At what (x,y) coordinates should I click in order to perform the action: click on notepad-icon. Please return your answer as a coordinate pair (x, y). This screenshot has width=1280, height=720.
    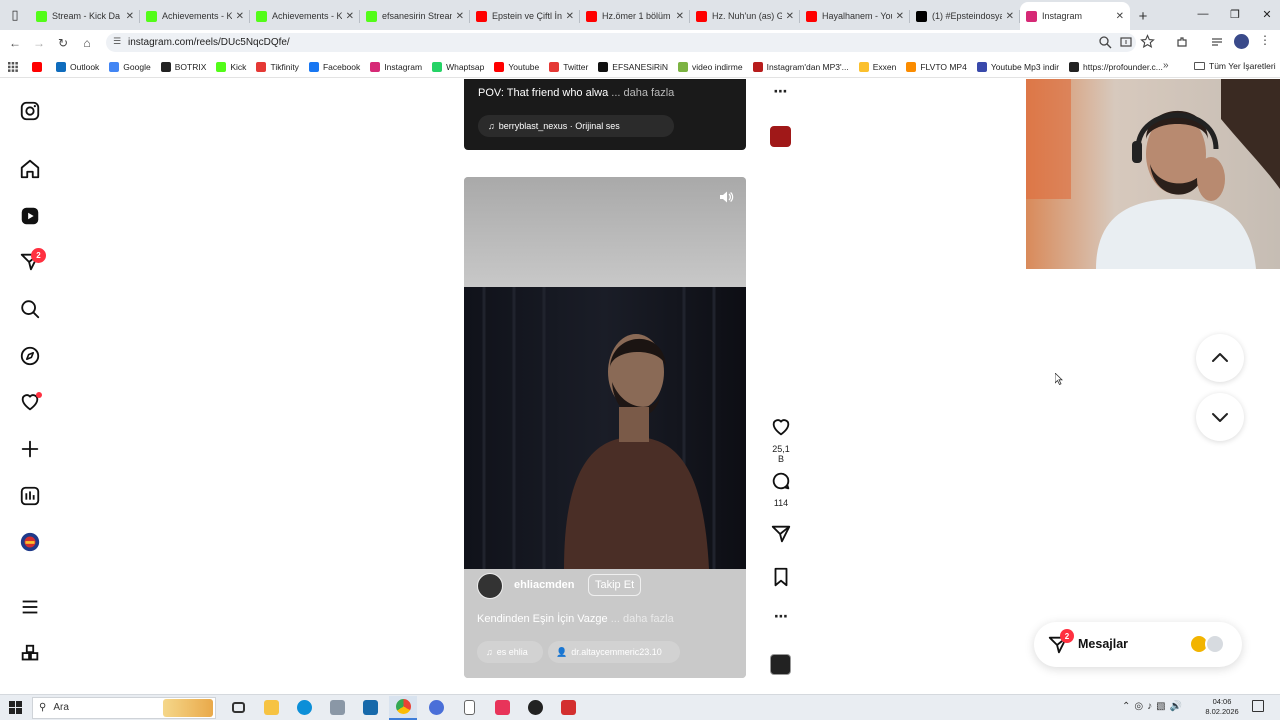
    Looking at the image, I should click on (469, 708).